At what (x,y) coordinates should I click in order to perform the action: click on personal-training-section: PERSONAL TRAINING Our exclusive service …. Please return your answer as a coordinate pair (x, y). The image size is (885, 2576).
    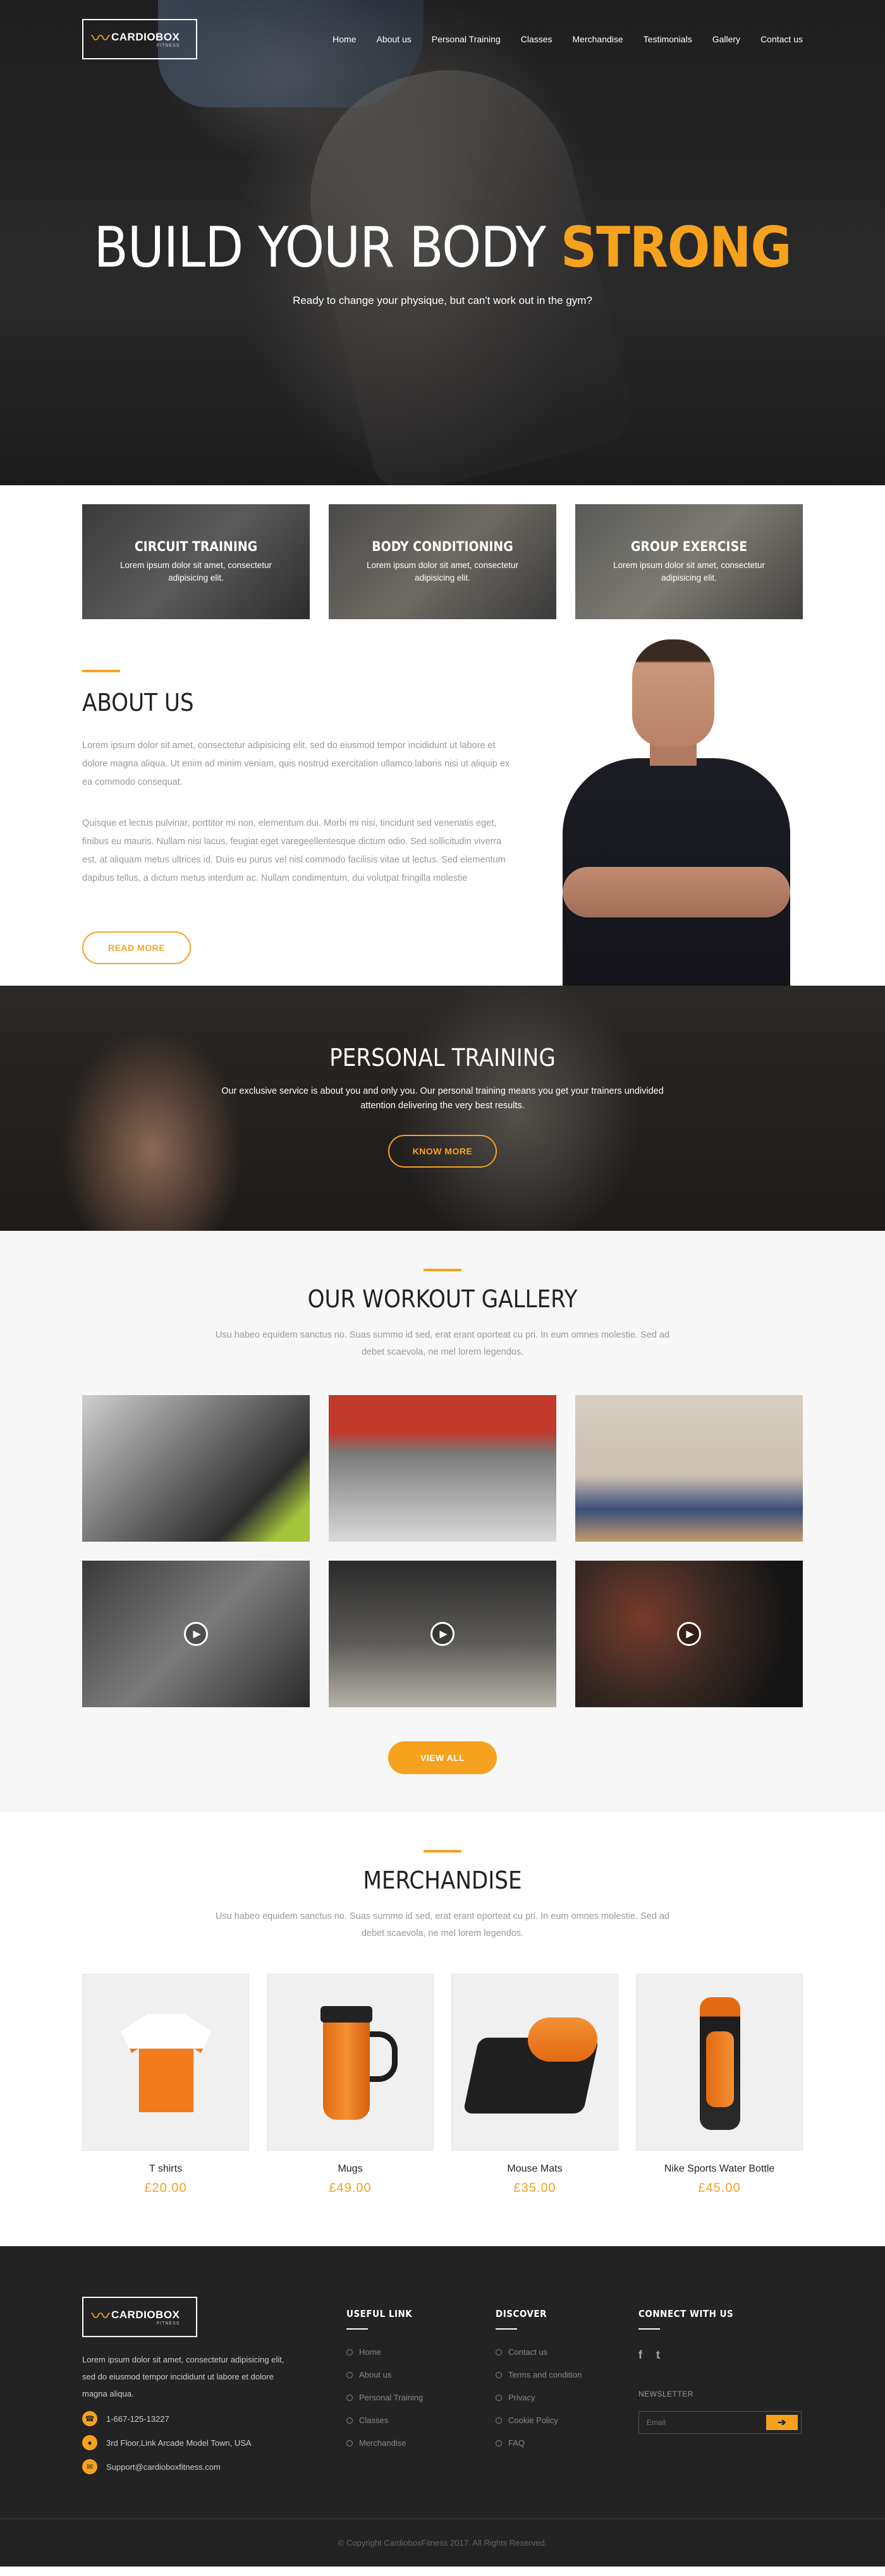
    Looking at the image, I should click on (442, 1108).